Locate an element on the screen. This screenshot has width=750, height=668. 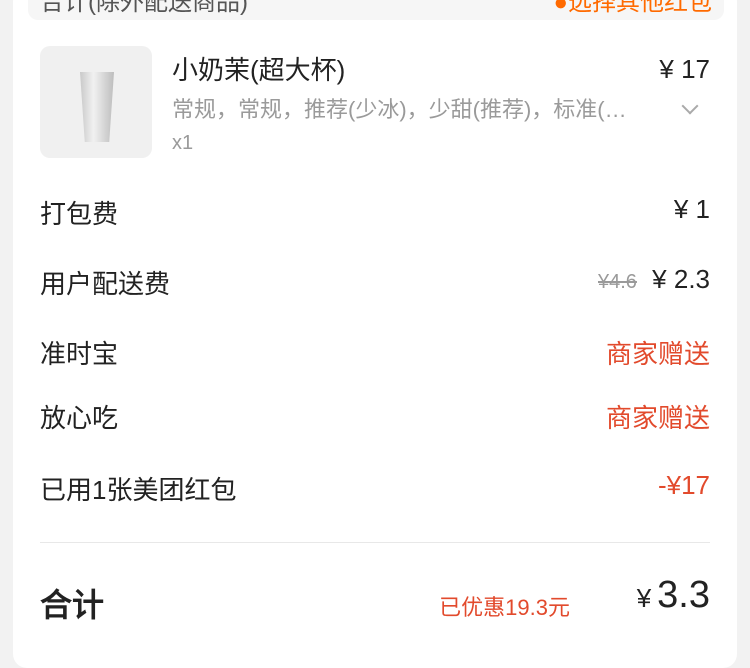
total-label: 合计 is located at coordinates (72, 605).